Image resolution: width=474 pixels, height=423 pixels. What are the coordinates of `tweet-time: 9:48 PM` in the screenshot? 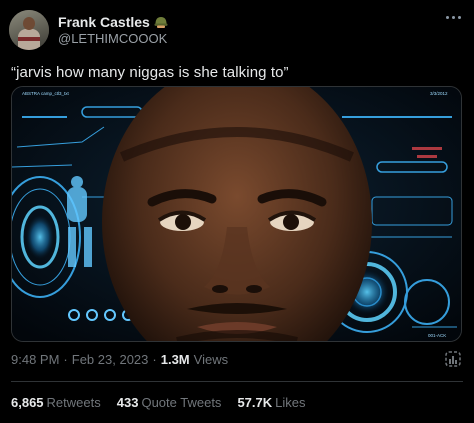 It's located at (35, 359).